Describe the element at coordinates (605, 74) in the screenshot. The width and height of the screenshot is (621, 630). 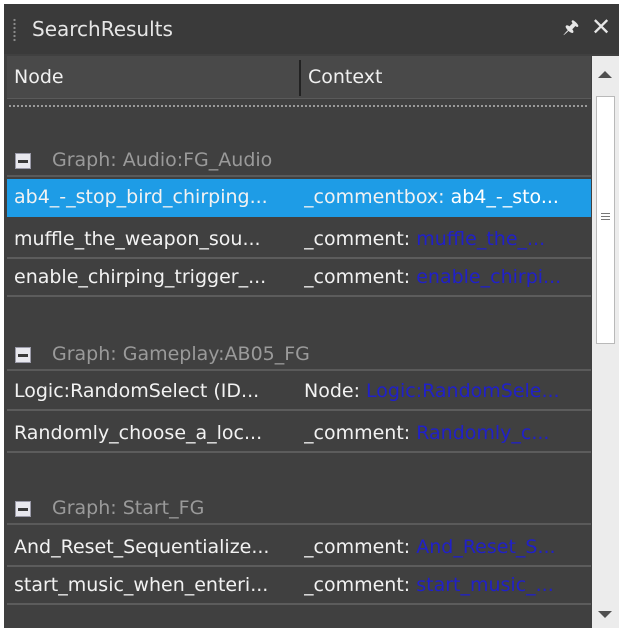
I see `scroll-up-icon` at that location.